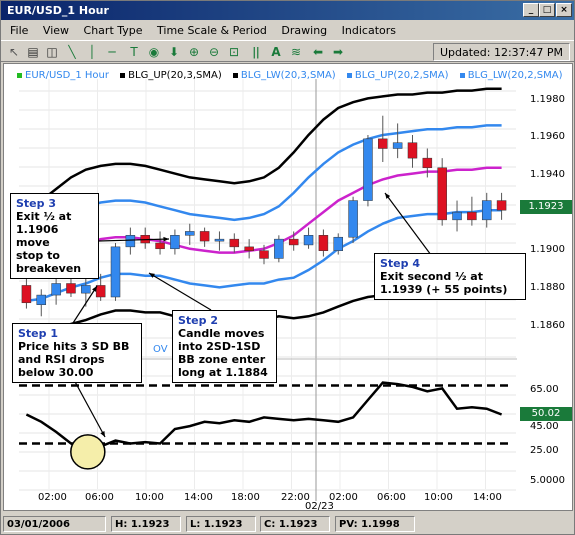  I want to click on date-label: 02/23, so click(319, 506).